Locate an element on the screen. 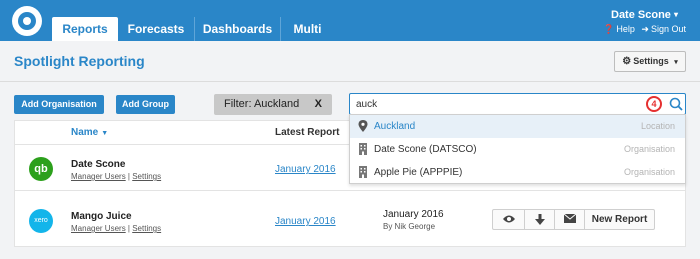 Image resolution: width=700 pixels, height=259 pixels. download-button is located at coordinates (540, 219).